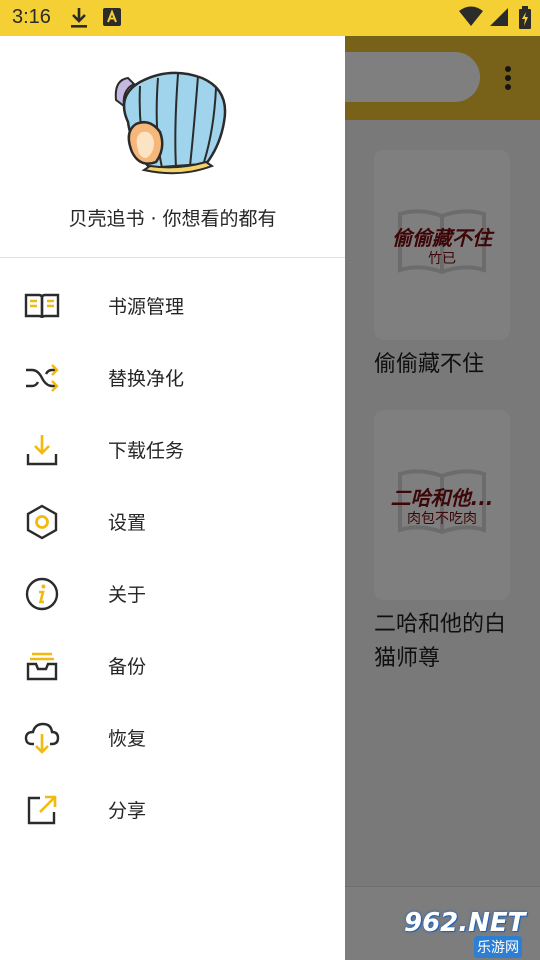 The image size is (540, 960). I want to click on download-task-icon, so click(42, 450).